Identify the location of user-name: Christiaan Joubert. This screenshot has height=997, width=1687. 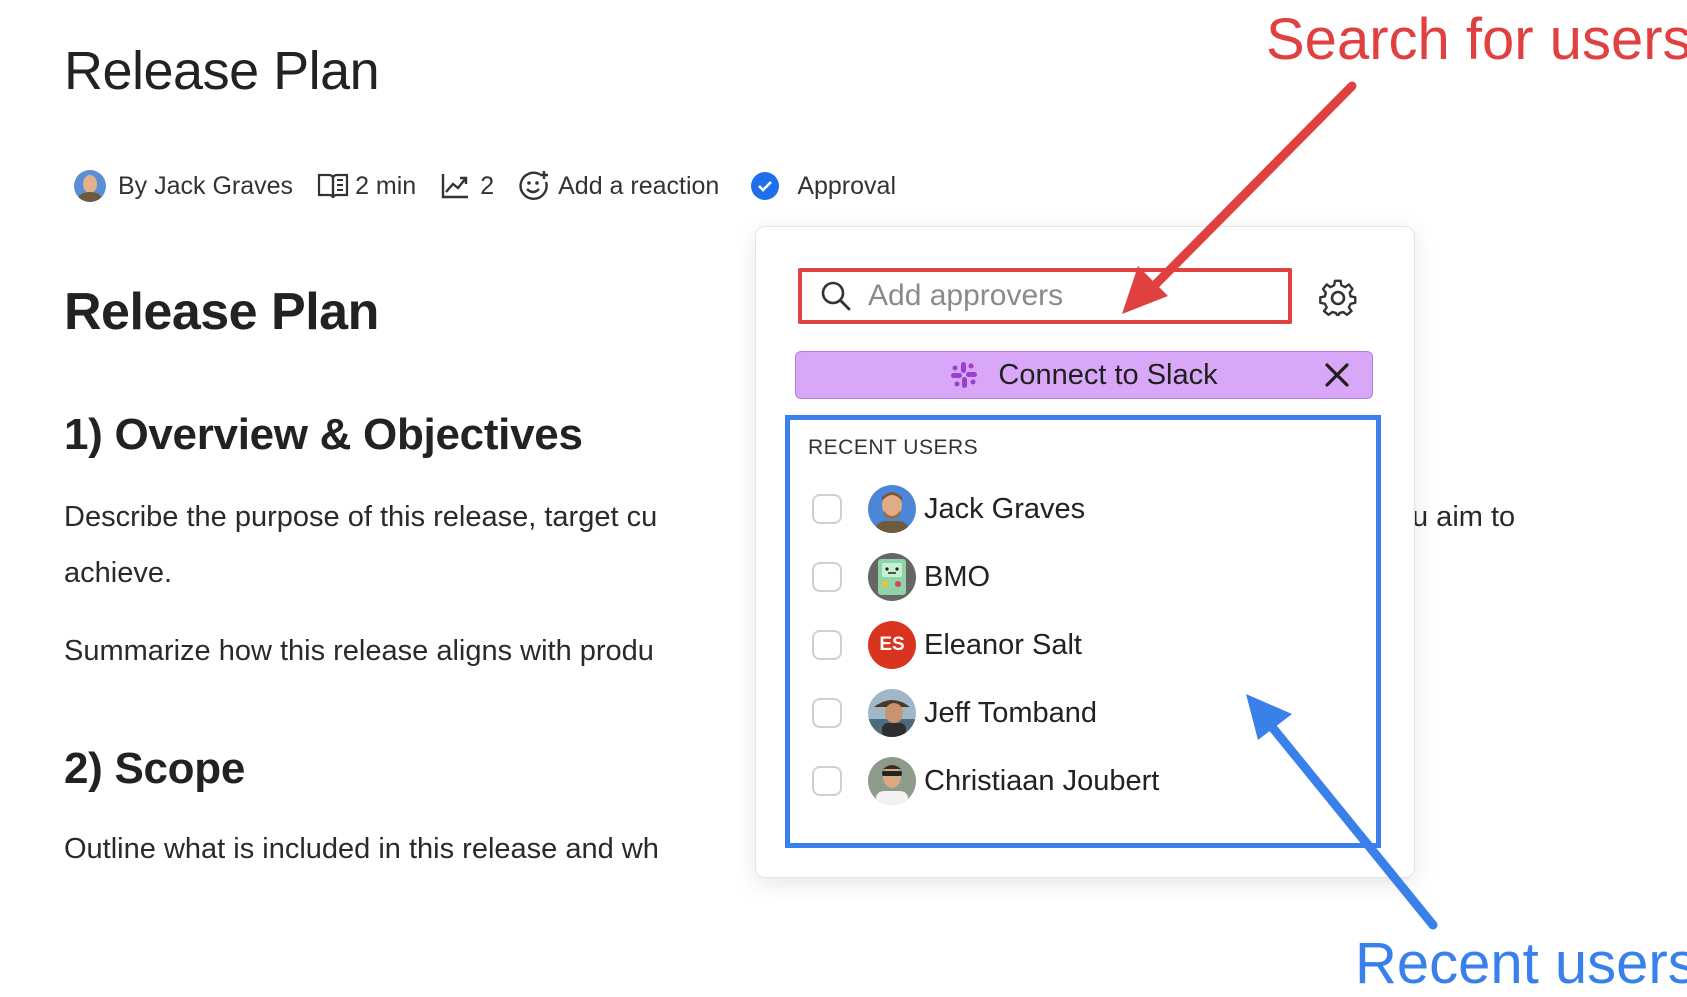
(1042, 780).